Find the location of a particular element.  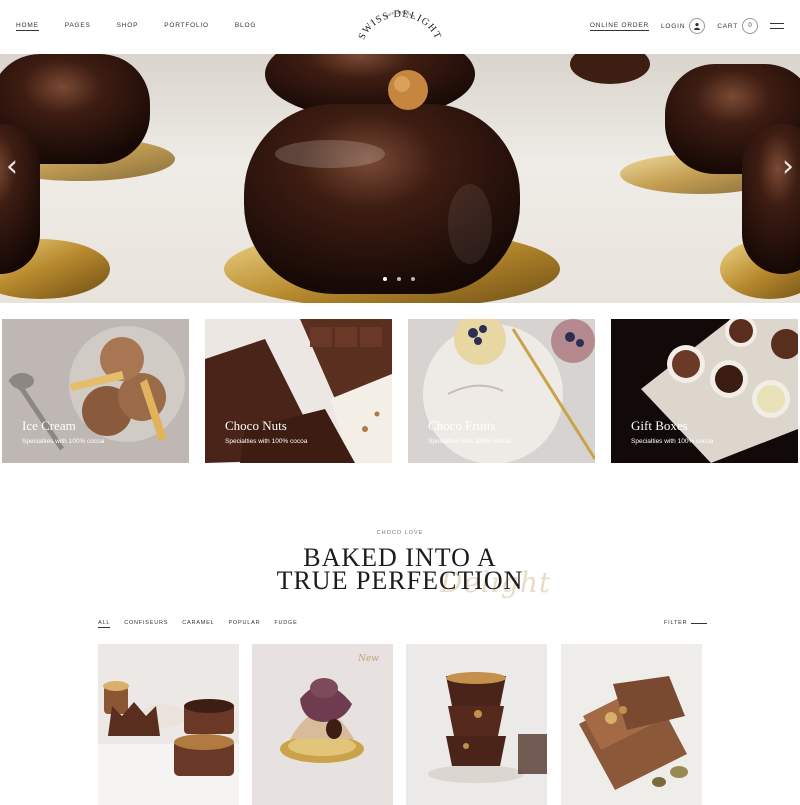

login-link: LOGIN is located at coordinates (673, 26).